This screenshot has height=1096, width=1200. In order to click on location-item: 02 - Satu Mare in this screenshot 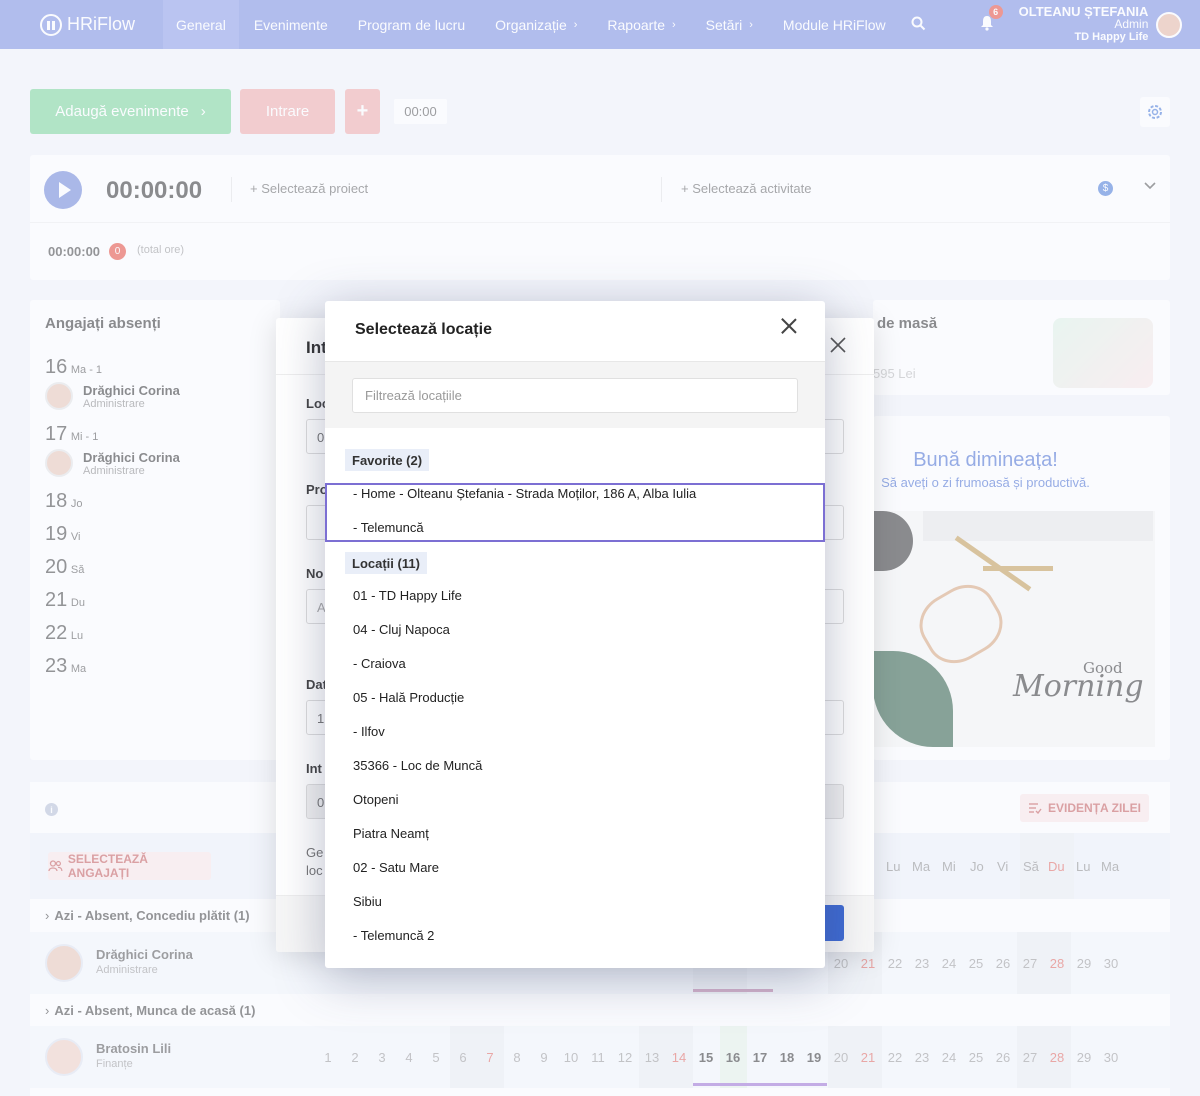, I will do `click(575, 867)`.